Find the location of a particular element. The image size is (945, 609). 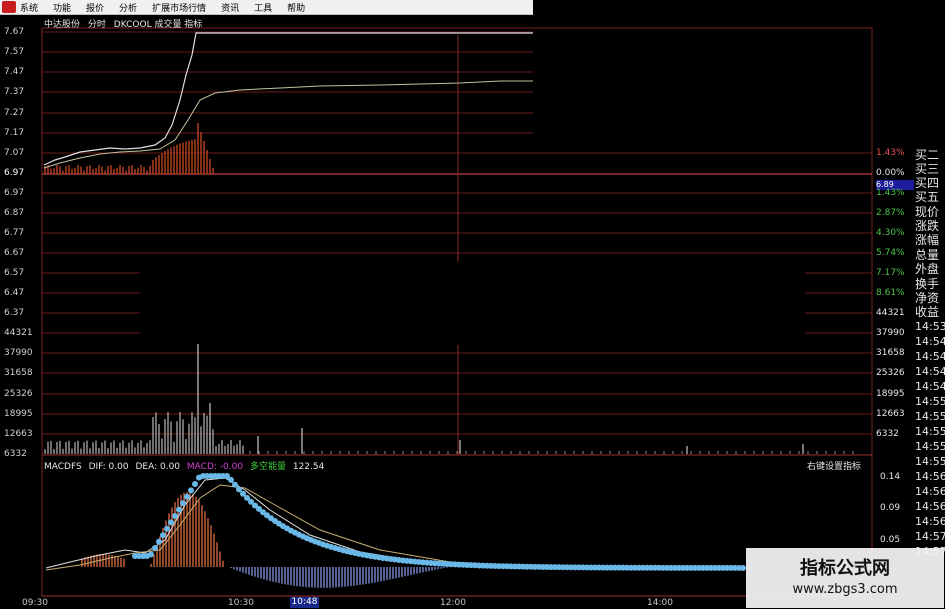

macd-axis-label: 0.09 is located at coordinates (890, 508).